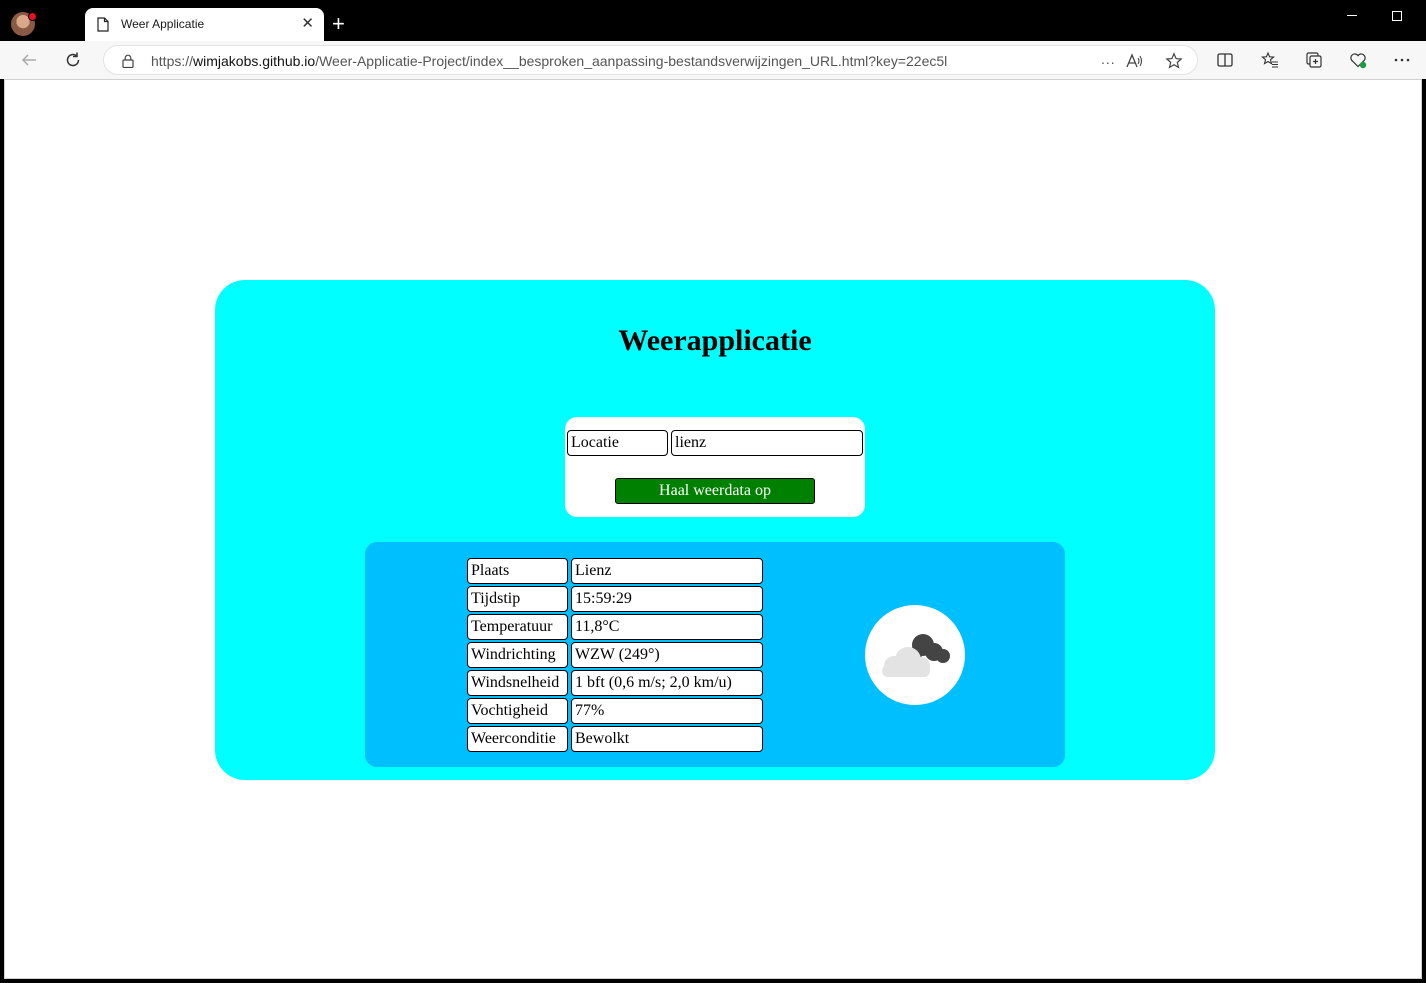 The image size is (1426, 983). I want to click on broken-clouds-icon, so click(916, 655).